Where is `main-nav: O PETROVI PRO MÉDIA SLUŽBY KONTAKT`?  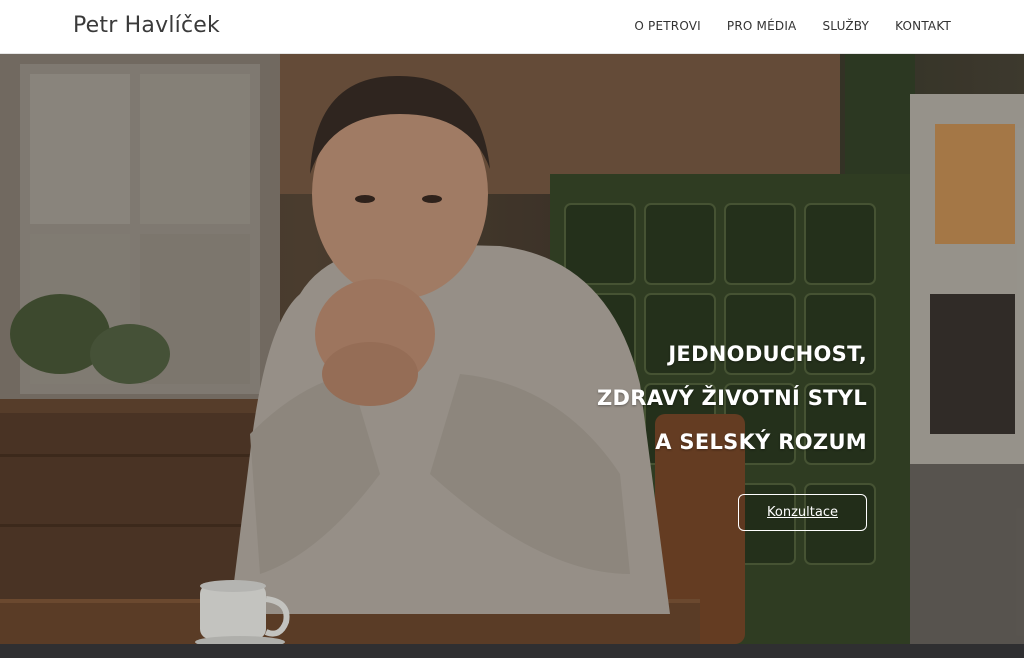 main-nav: O PETROVI PRO MÉDIA SLUŽBY KONTAKT is located at coordinates (792, 26).